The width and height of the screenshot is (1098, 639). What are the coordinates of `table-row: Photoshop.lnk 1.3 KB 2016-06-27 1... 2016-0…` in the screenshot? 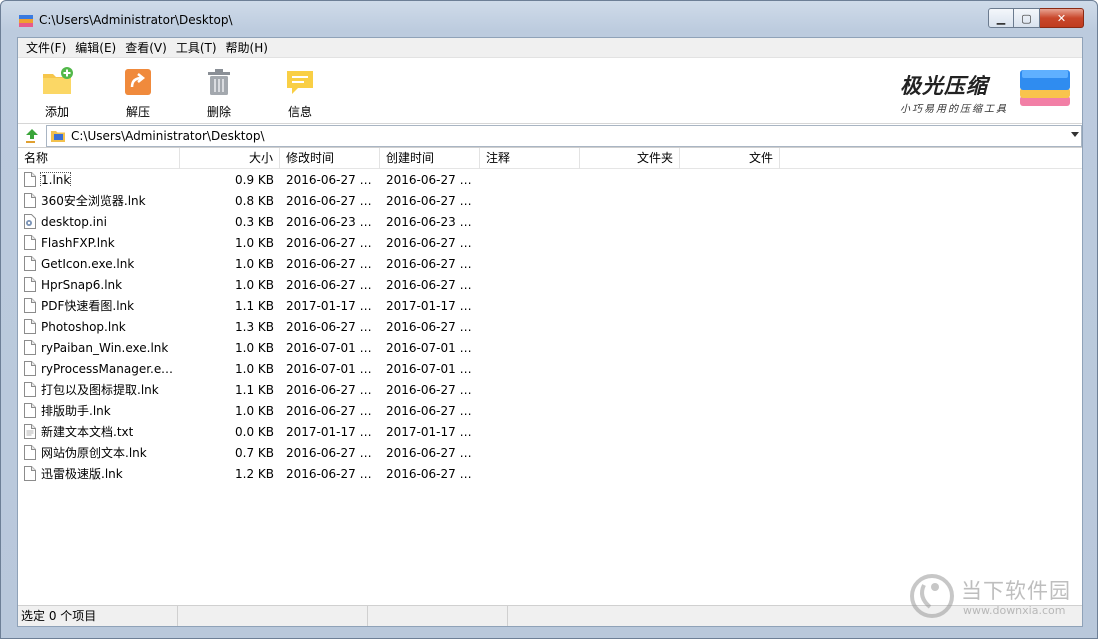 It's located at (550, 326).